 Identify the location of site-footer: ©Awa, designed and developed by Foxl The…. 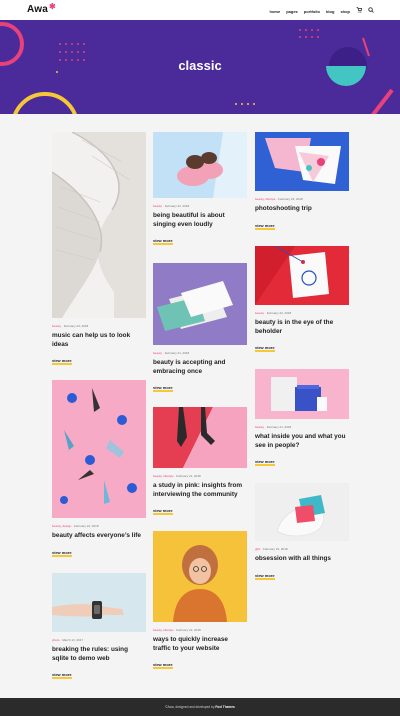
(200, 707).